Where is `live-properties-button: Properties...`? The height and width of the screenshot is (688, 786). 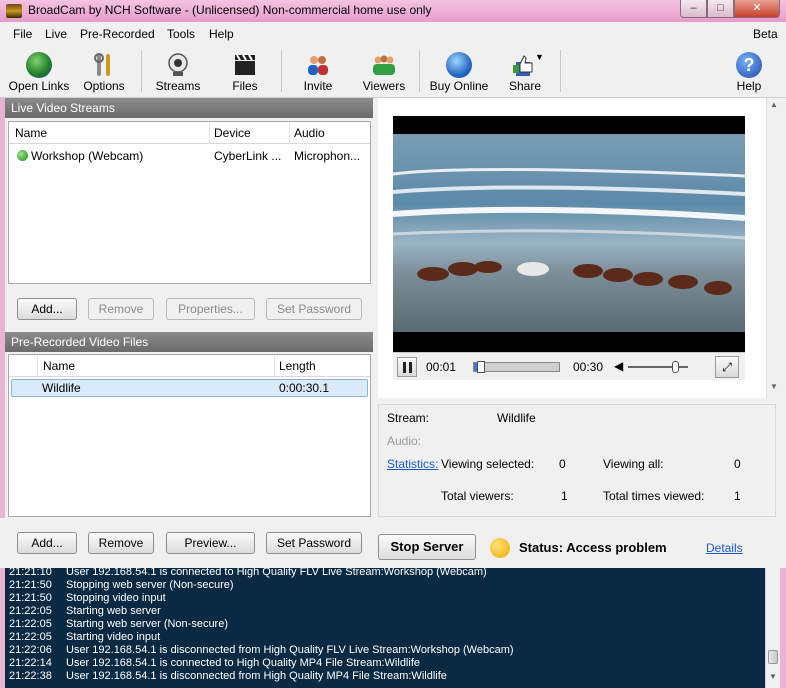 live-properties-button: Properties... is located at coordinates (210, 309).